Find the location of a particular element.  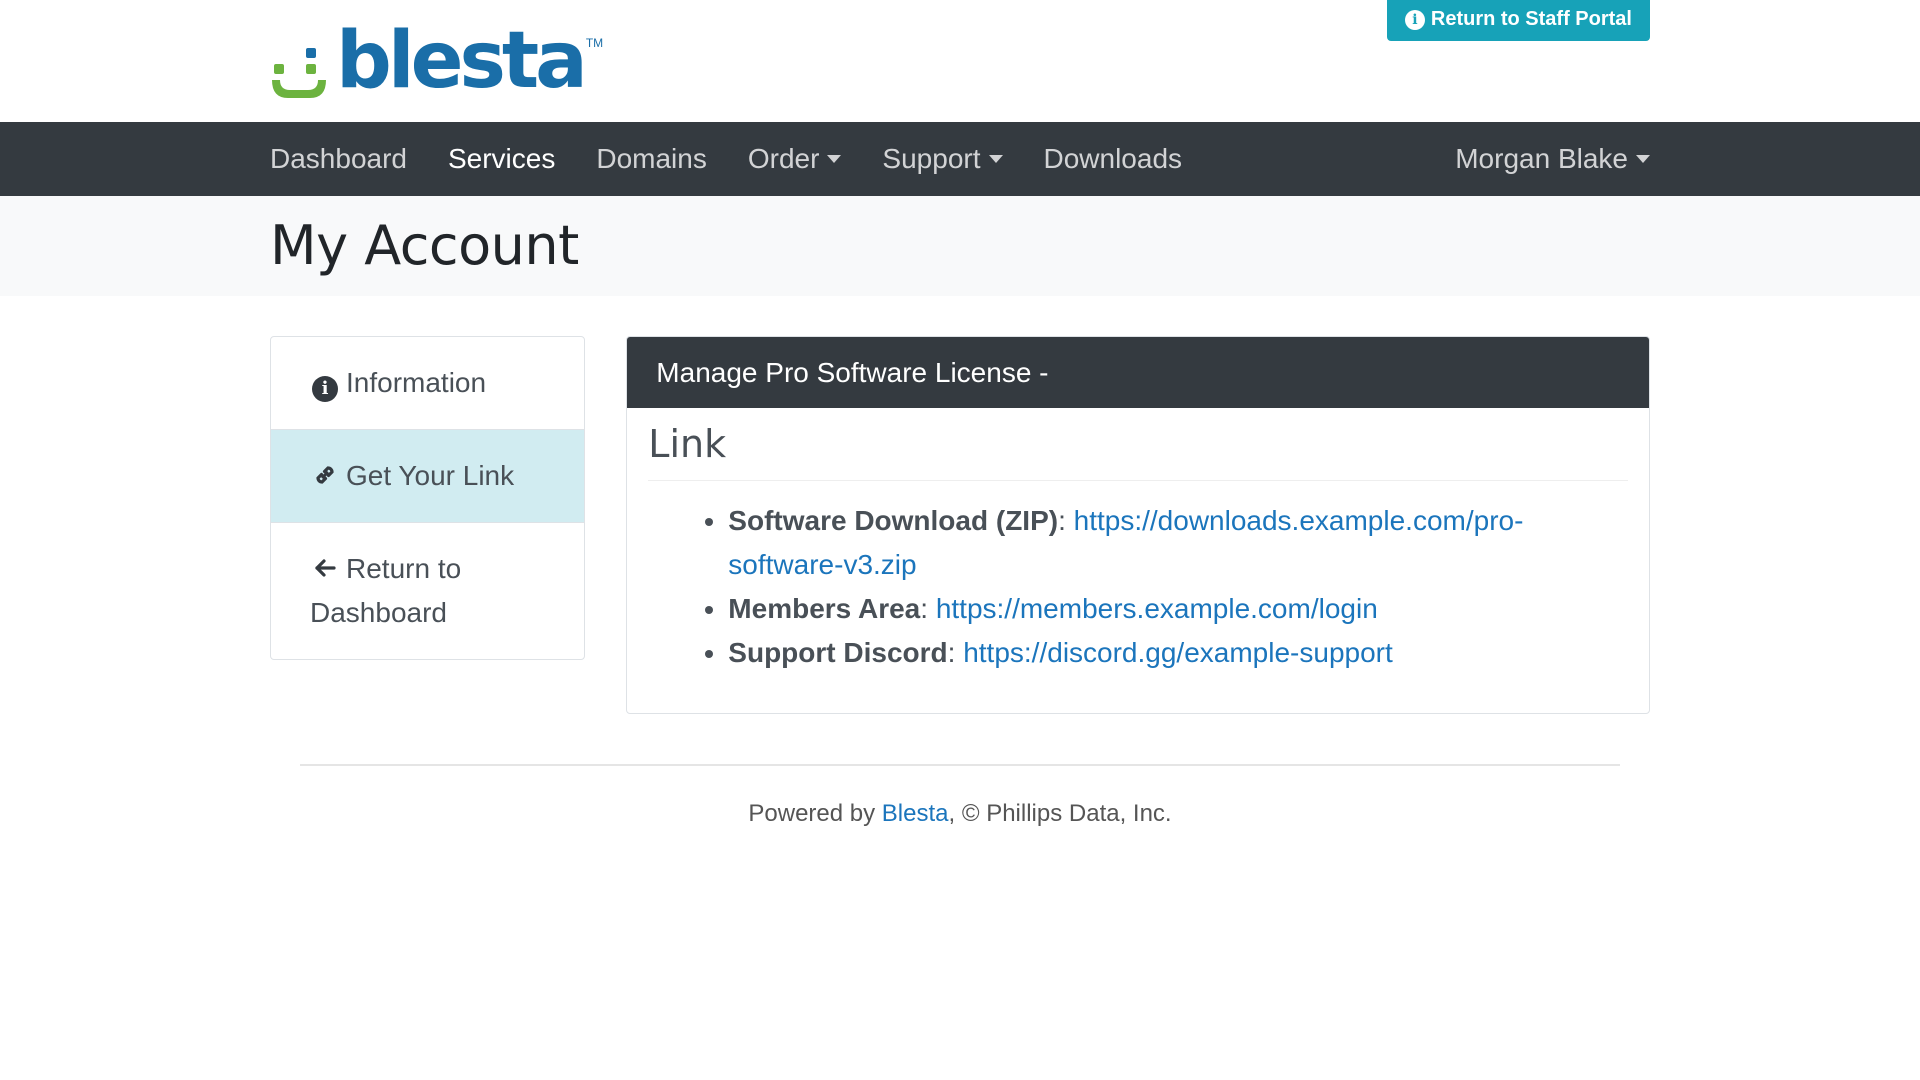

footer-text: Powered by Blesta, © Phillips Data, Inc. is located at coordinates (960, 814).